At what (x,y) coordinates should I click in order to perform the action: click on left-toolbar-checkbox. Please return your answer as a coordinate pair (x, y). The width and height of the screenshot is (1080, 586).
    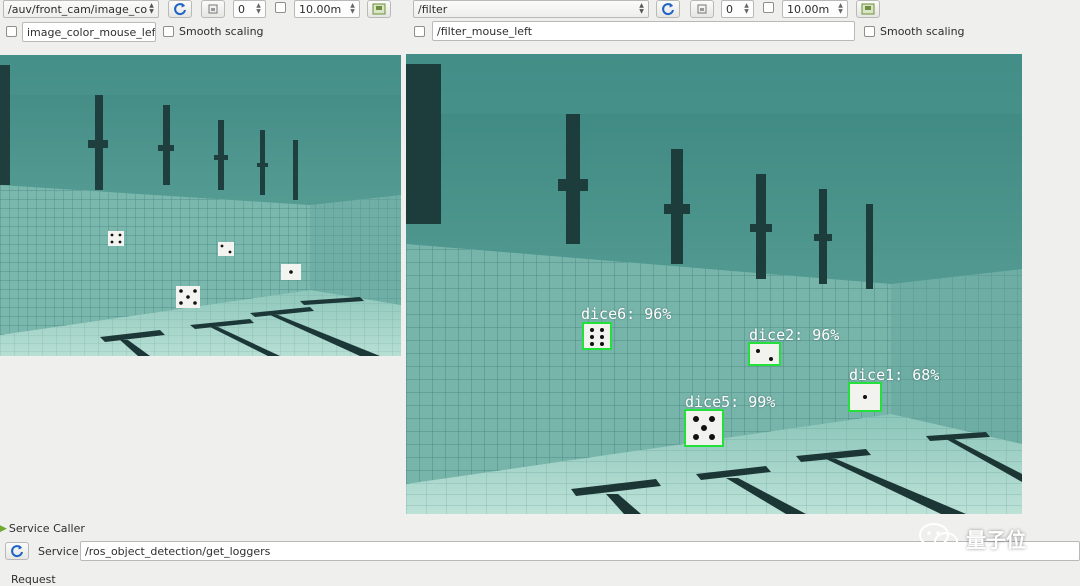
    Looking at the image, I should click on (280, 7).